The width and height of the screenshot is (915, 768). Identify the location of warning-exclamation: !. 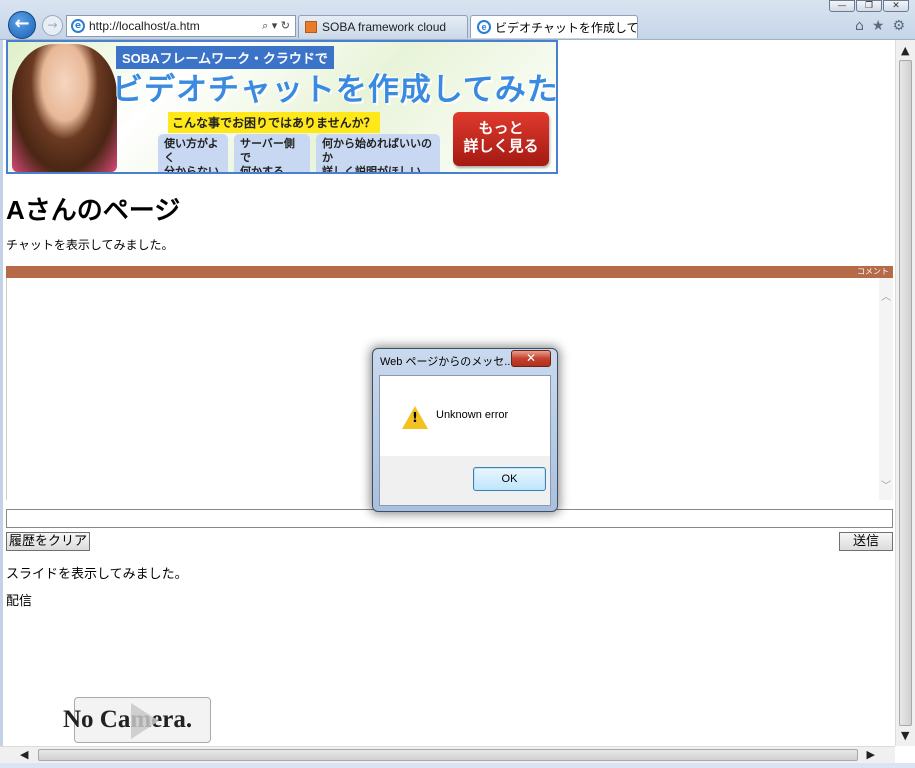
(415, 418).